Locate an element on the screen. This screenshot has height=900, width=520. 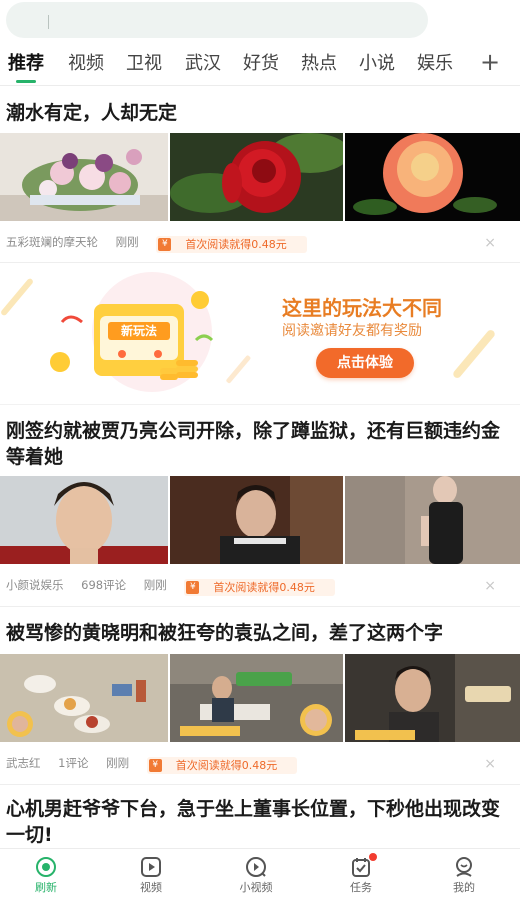
red-rose-image is located at coordinates (256, 177).